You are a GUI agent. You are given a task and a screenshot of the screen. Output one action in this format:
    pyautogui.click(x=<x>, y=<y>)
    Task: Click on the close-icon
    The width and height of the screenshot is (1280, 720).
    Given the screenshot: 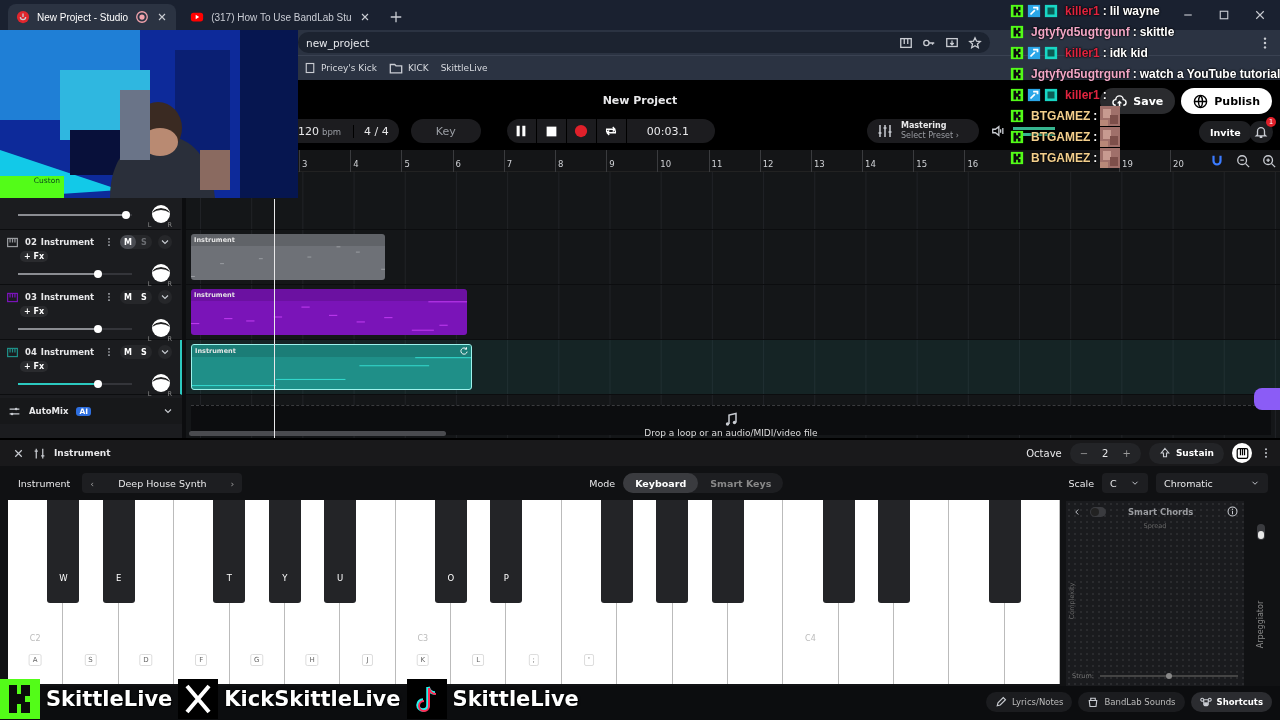 What is the action you would take?
    pyautogui.click(x=1260, y=15)
    